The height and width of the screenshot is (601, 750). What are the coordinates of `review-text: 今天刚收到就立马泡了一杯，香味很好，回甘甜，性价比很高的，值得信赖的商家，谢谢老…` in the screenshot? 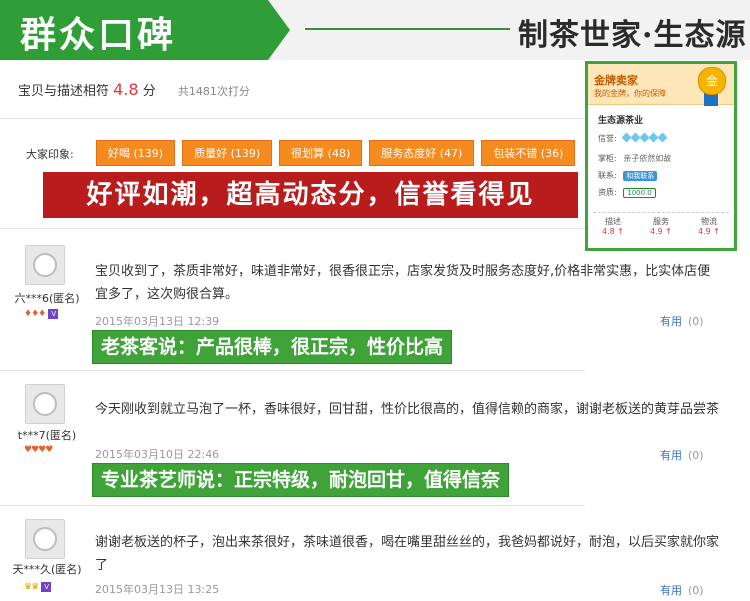 It's located at (407, 409).